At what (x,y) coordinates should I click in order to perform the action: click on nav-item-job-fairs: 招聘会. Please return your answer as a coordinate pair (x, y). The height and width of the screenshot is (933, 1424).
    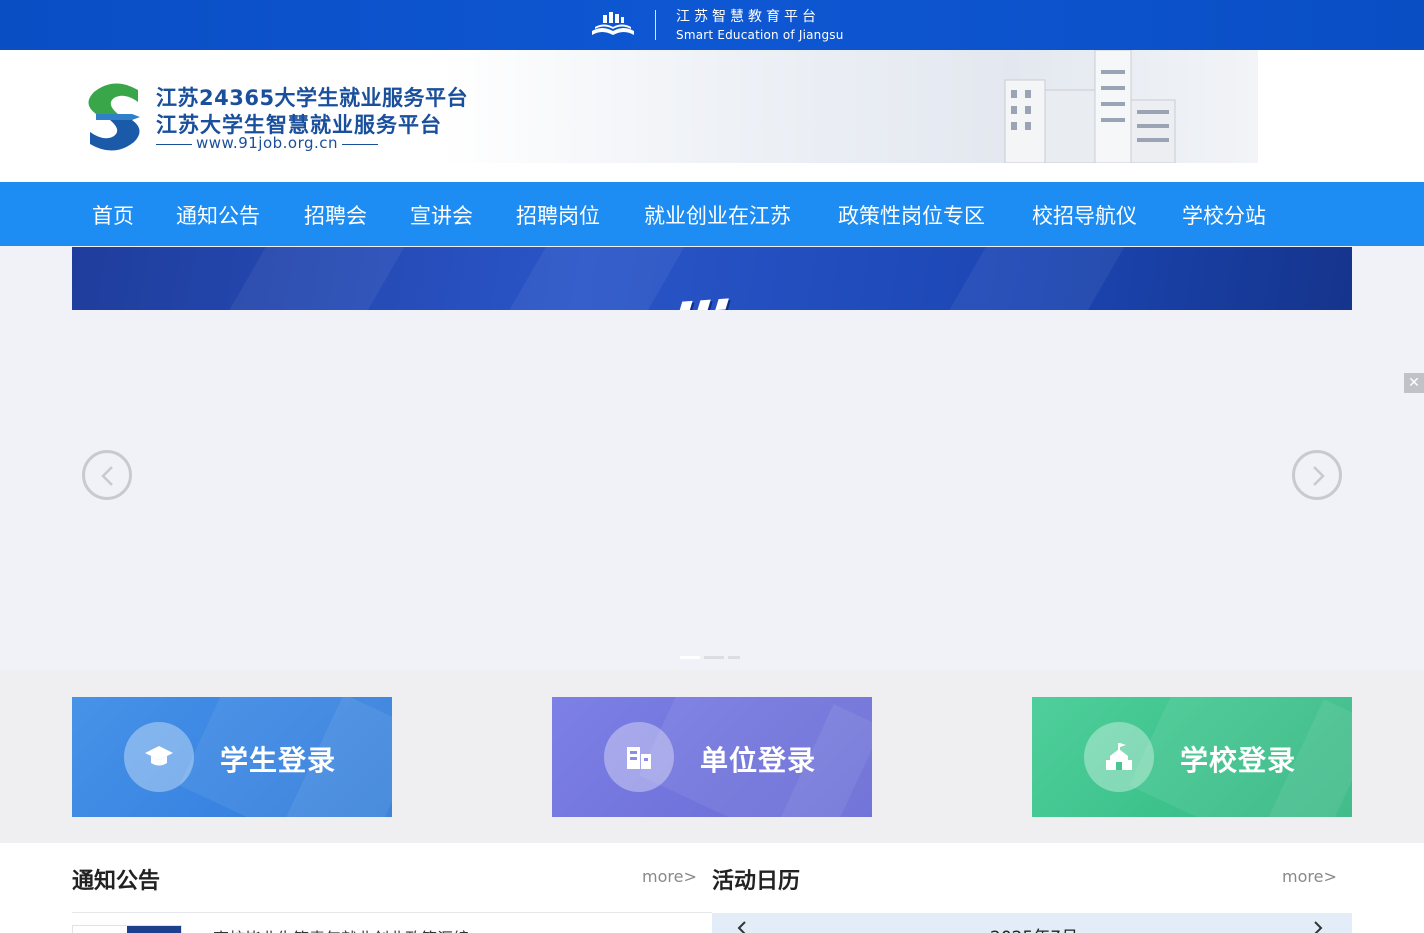
    Looking at the image, I should click on (335, 215).